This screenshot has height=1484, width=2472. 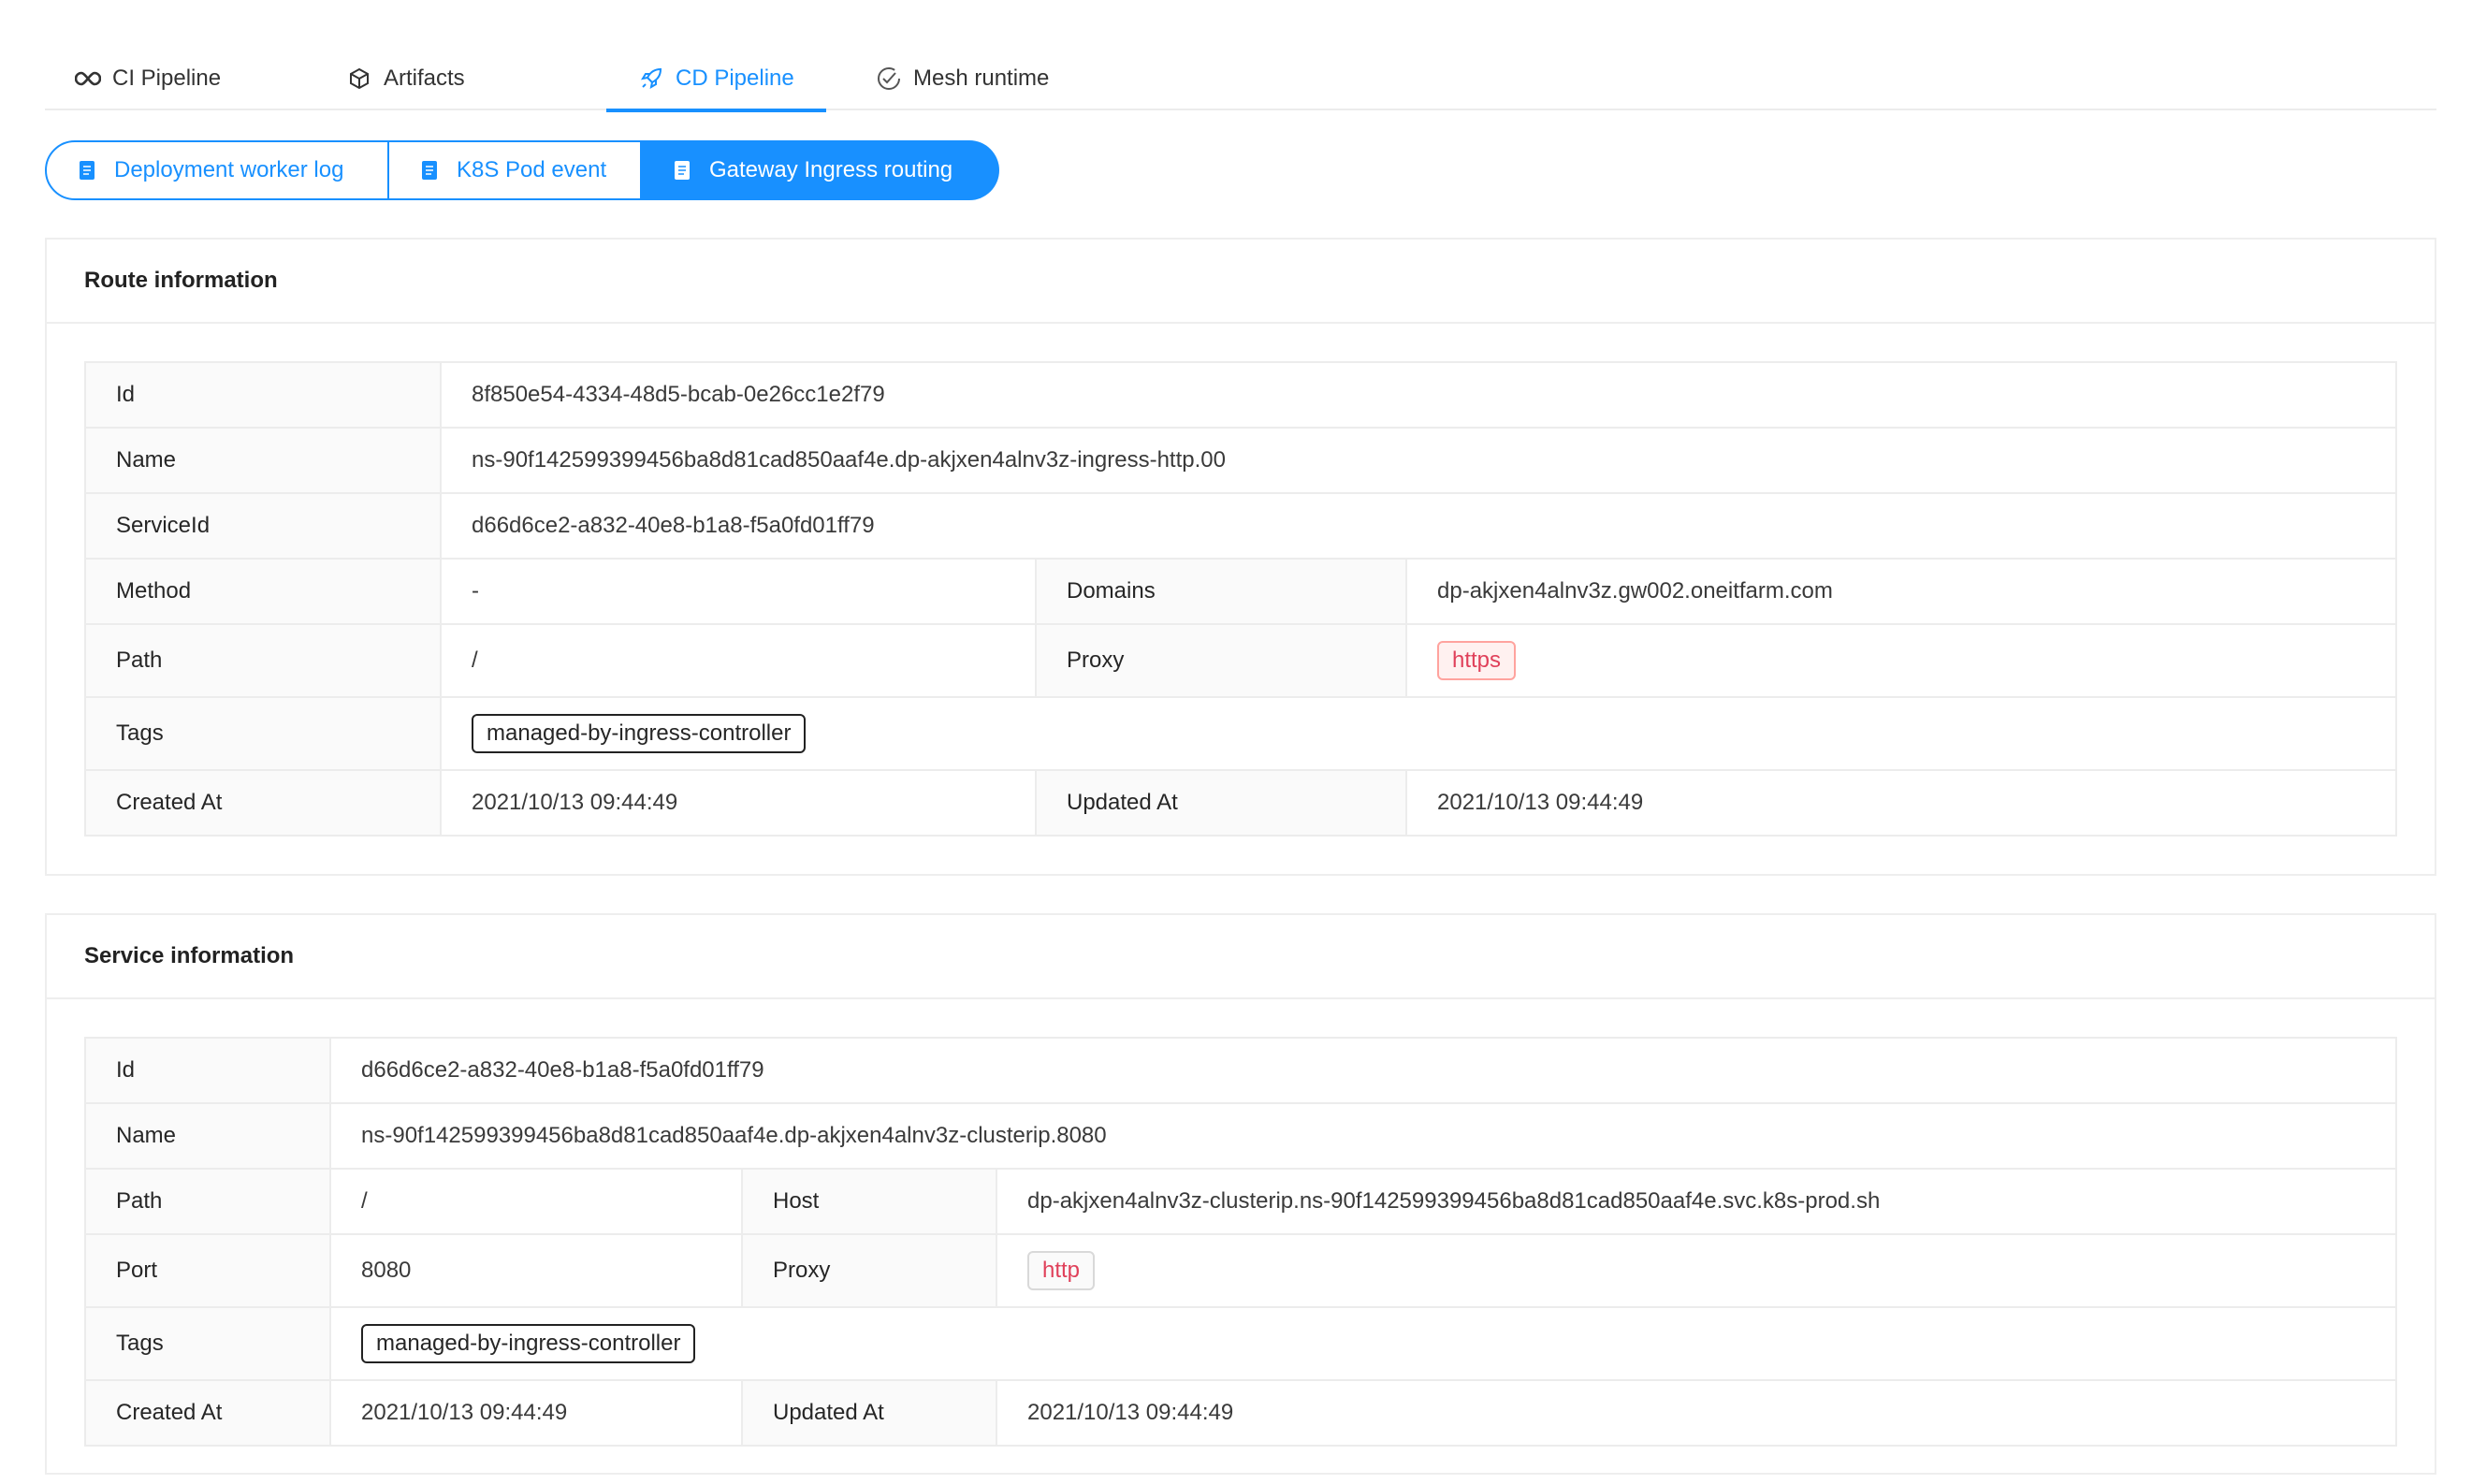 What do you see at coordinates (1061, 1270) in the screenshot?
I see `proxy-tag: http` at bounding box center [1061, 1270].